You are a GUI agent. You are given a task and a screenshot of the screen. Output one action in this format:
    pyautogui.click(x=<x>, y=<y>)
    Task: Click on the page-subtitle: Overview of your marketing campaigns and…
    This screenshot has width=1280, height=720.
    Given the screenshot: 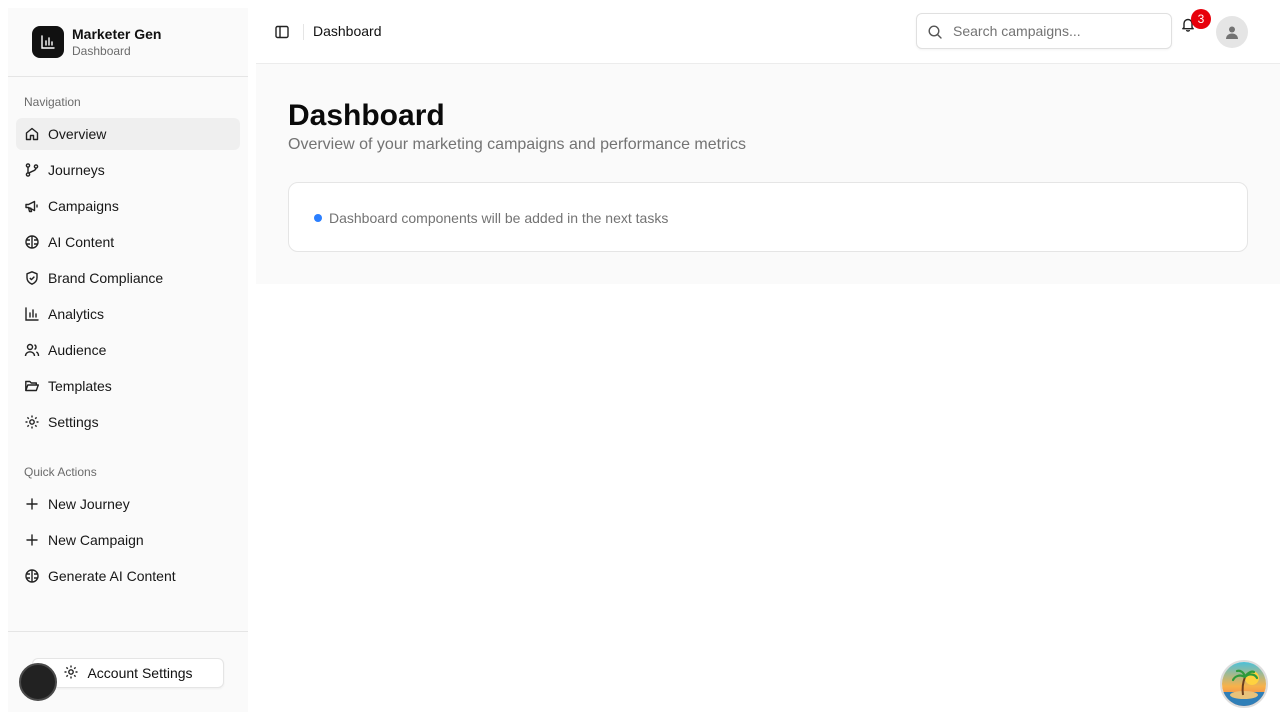 What is the action you would take?
    pyautogui.click(x=517, y=144)
    